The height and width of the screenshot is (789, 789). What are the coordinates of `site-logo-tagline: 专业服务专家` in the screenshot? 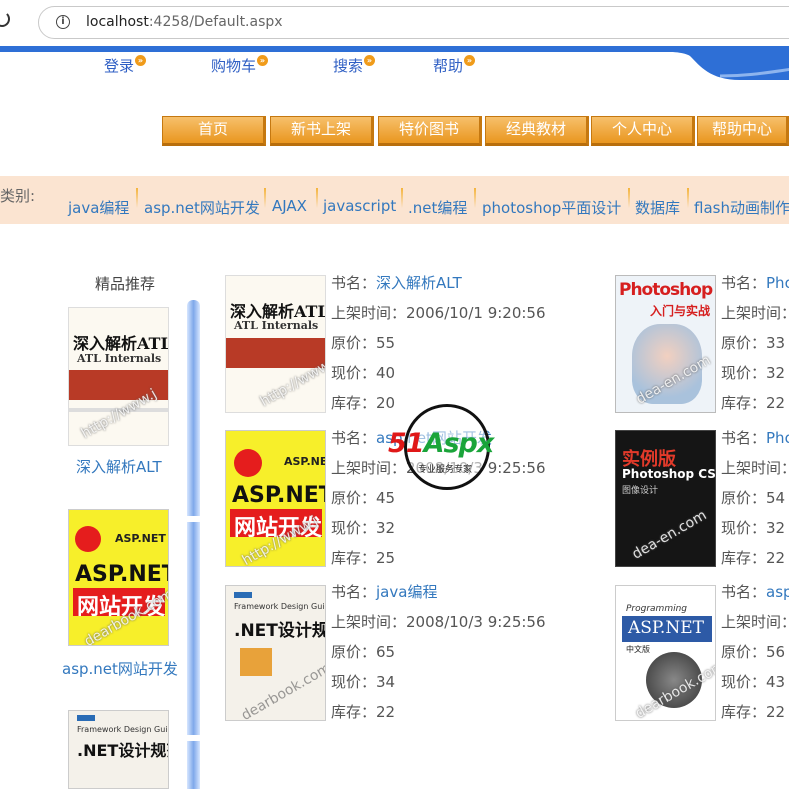 It's located at (445, 470).